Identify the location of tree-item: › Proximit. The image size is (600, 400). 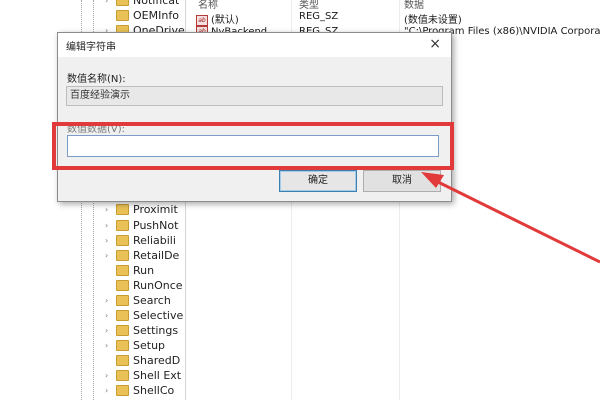
(145, 209).